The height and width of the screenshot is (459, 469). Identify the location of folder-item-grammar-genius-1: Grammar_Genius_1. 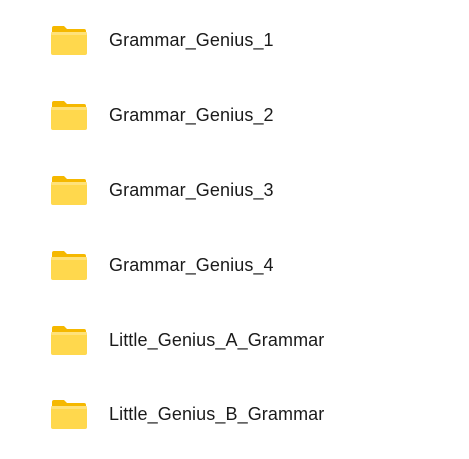
(234, 40).